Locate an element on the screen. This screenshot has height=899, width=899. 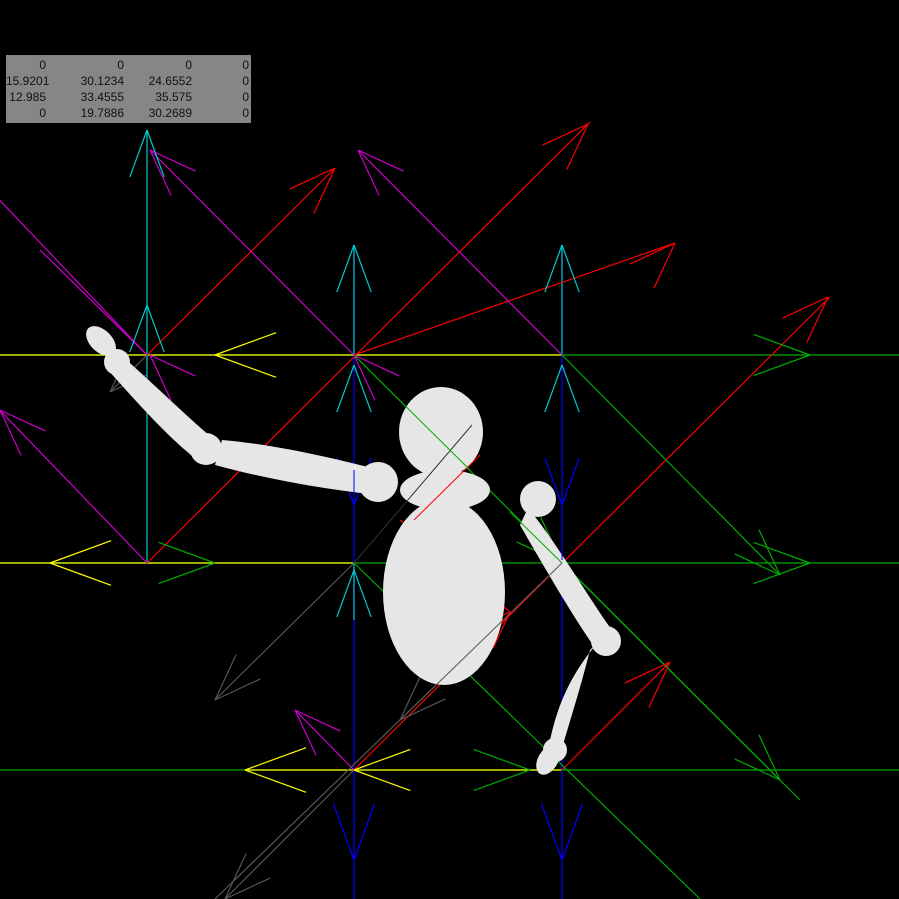
torso is located at coordinates (444, 592).